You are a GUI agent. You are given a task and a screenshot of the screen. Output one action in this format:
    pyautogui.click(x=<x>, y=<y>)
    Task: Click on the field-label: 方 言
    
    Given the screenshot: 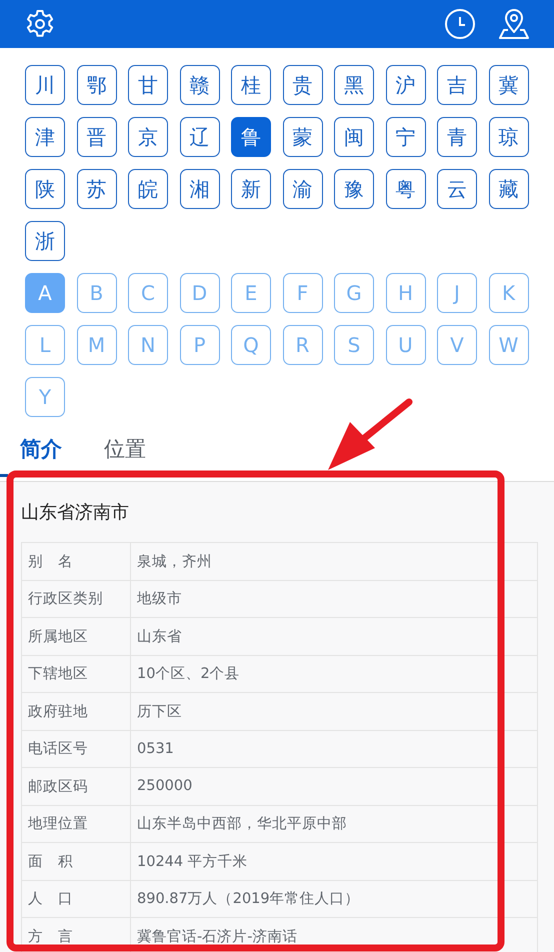 What is the action you would take?
    pyautogui.click(x=76, y=935)
    